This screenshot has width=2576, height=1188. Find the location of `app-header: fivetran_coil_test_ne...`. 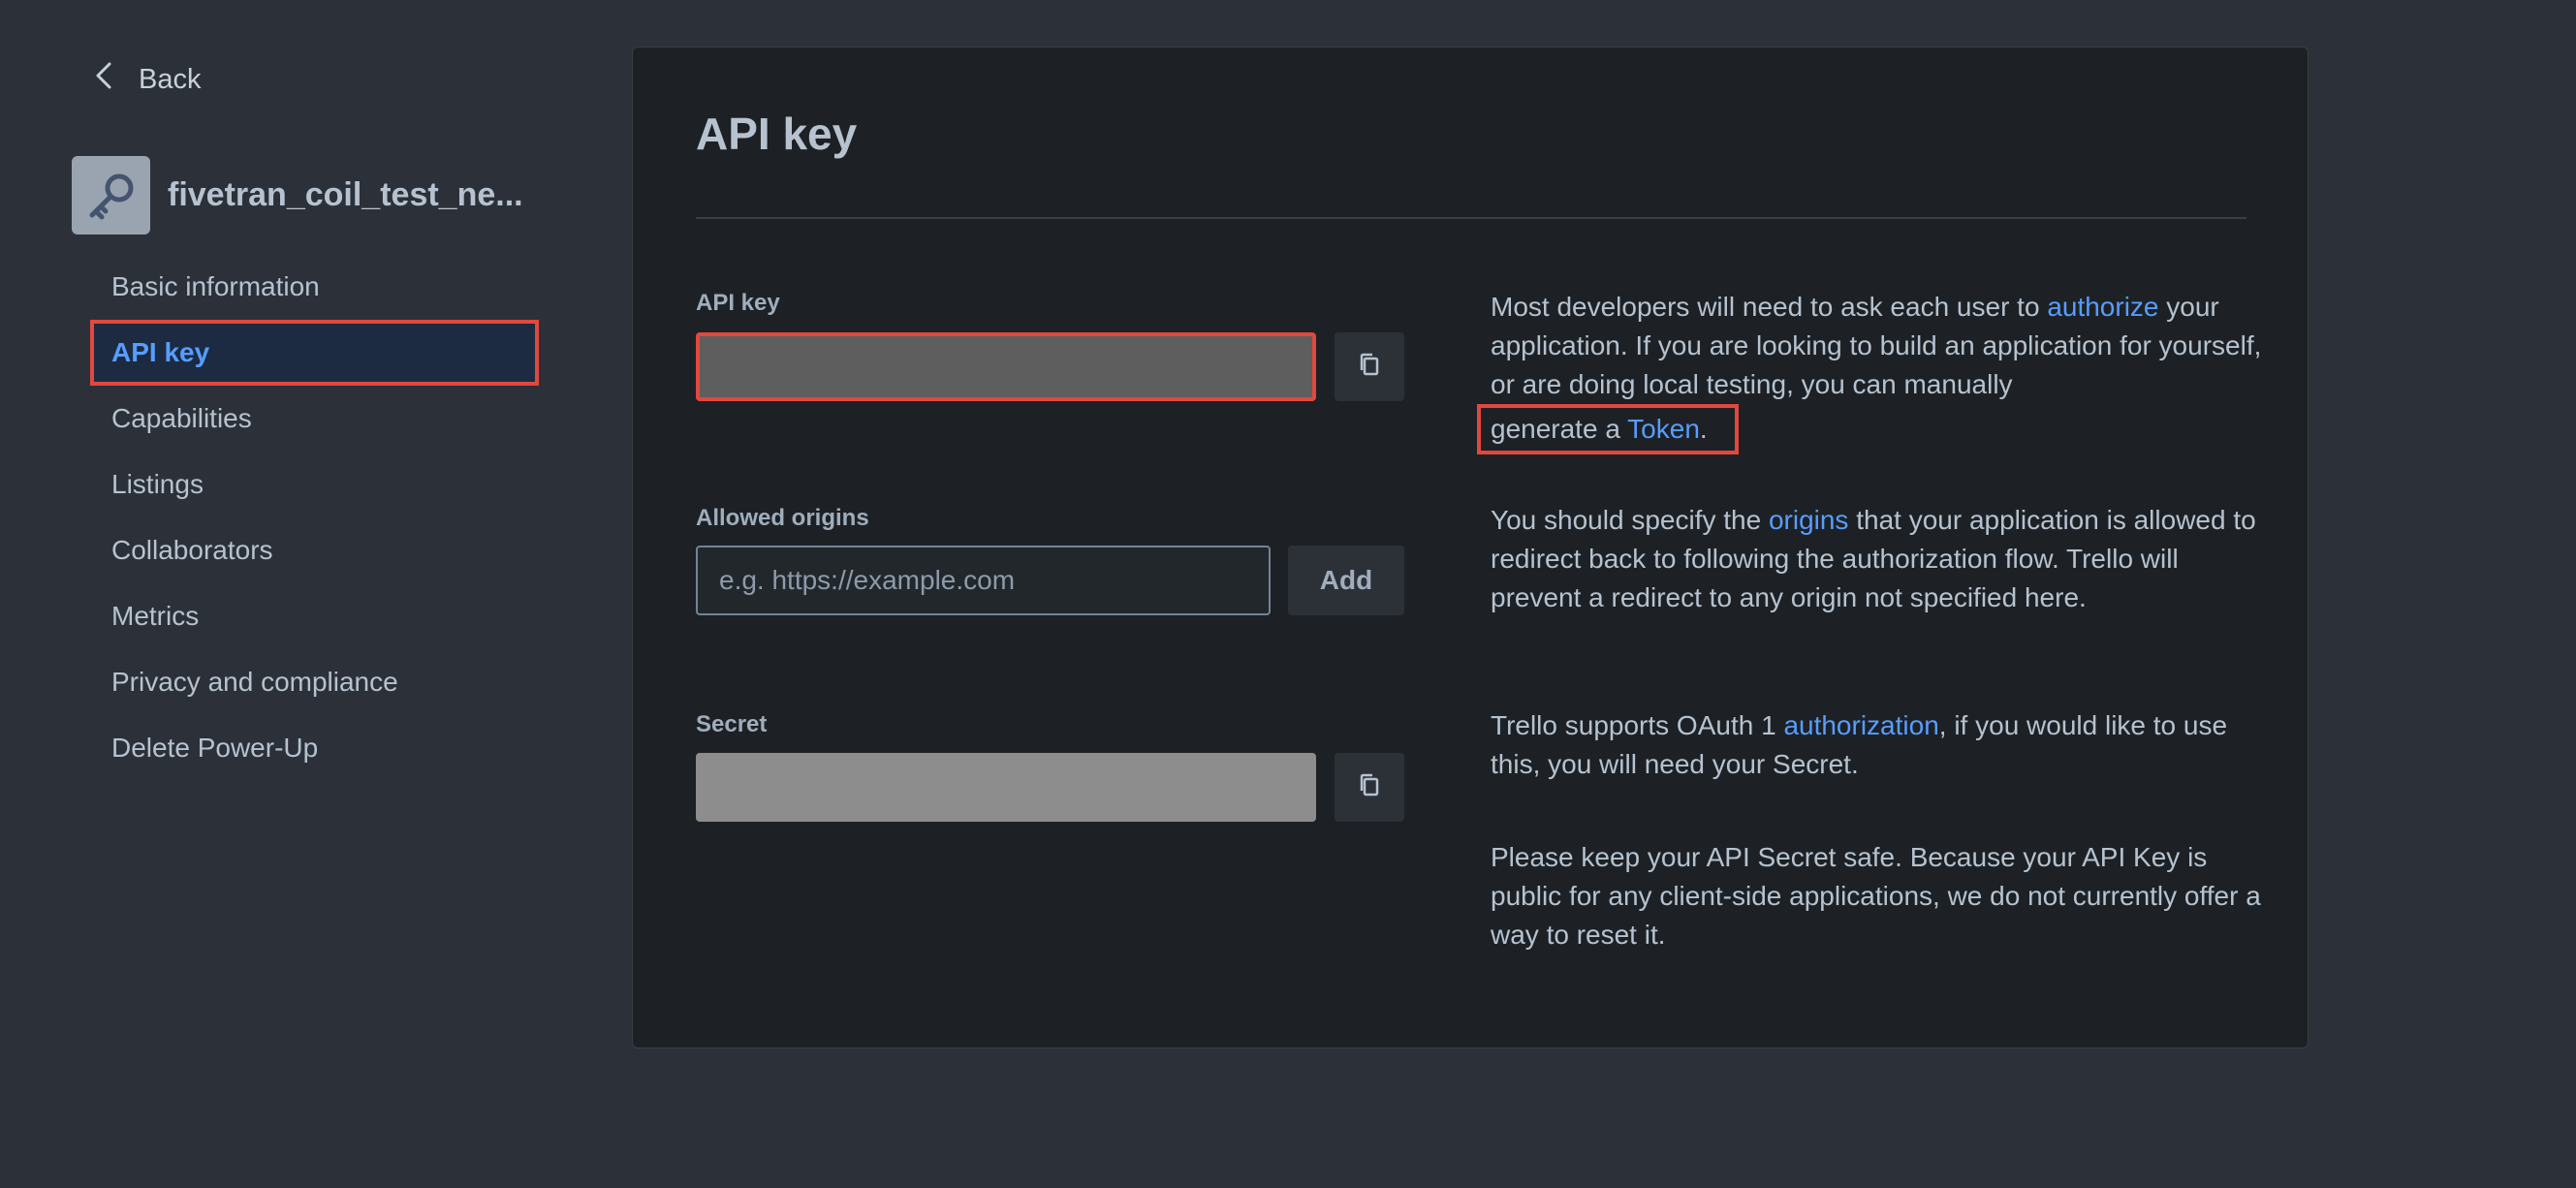

app-header: fivetran_coil_test_ne... is located at coordinates (297, 195).